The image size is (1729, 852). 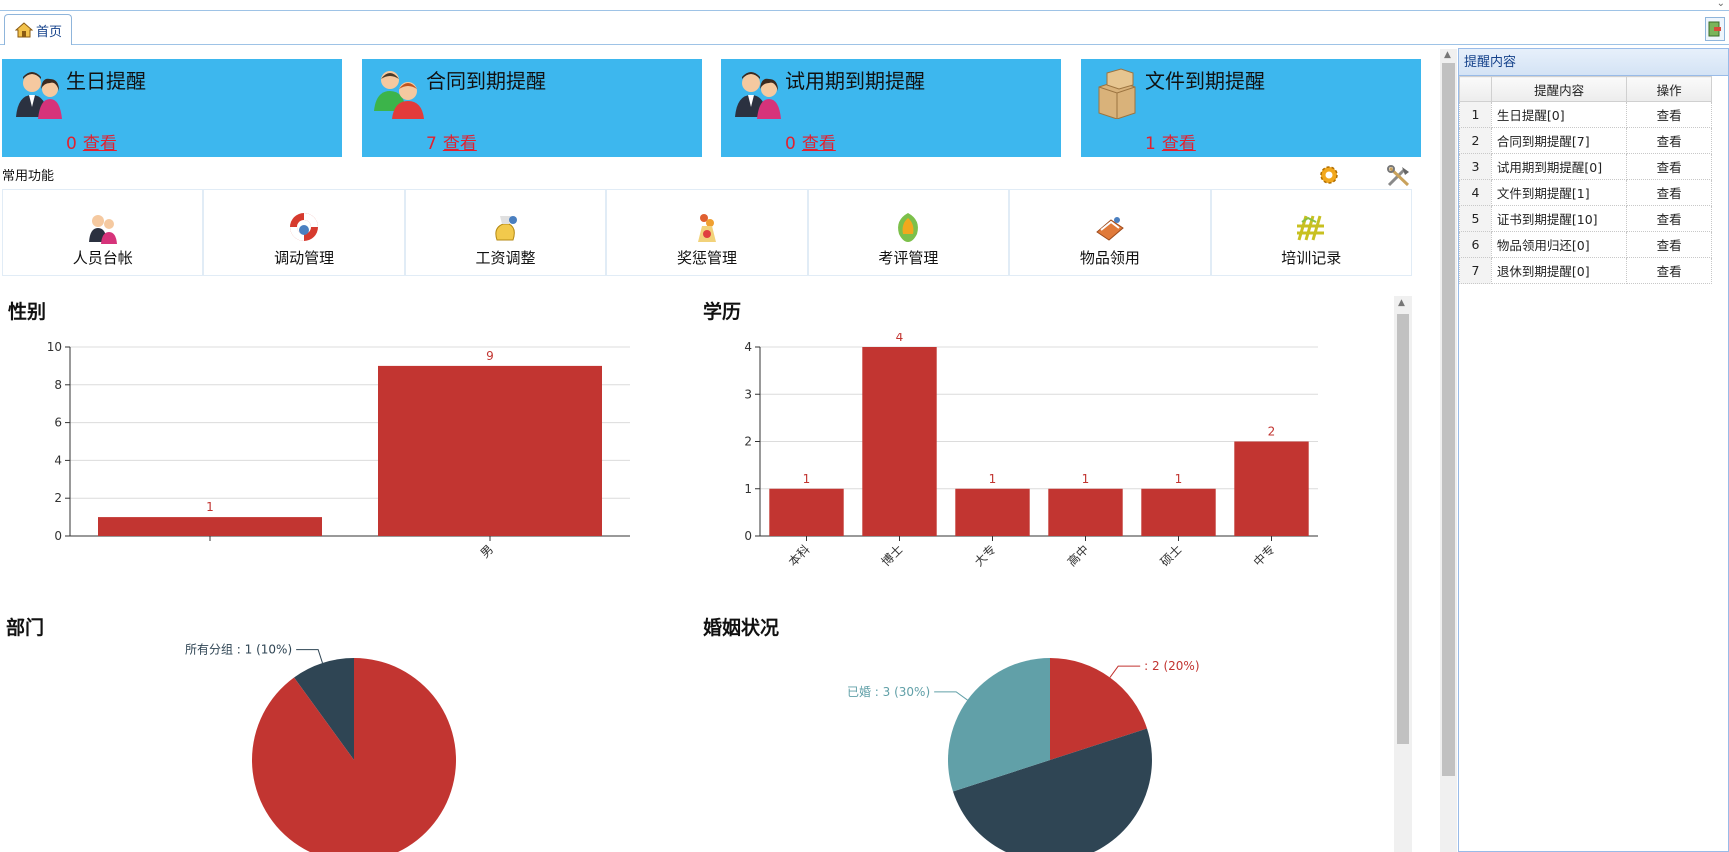 What do you see at coordinates (1109, 229) in the screenshot?
I see `goods-icon` at bounding box center [1109, 229].